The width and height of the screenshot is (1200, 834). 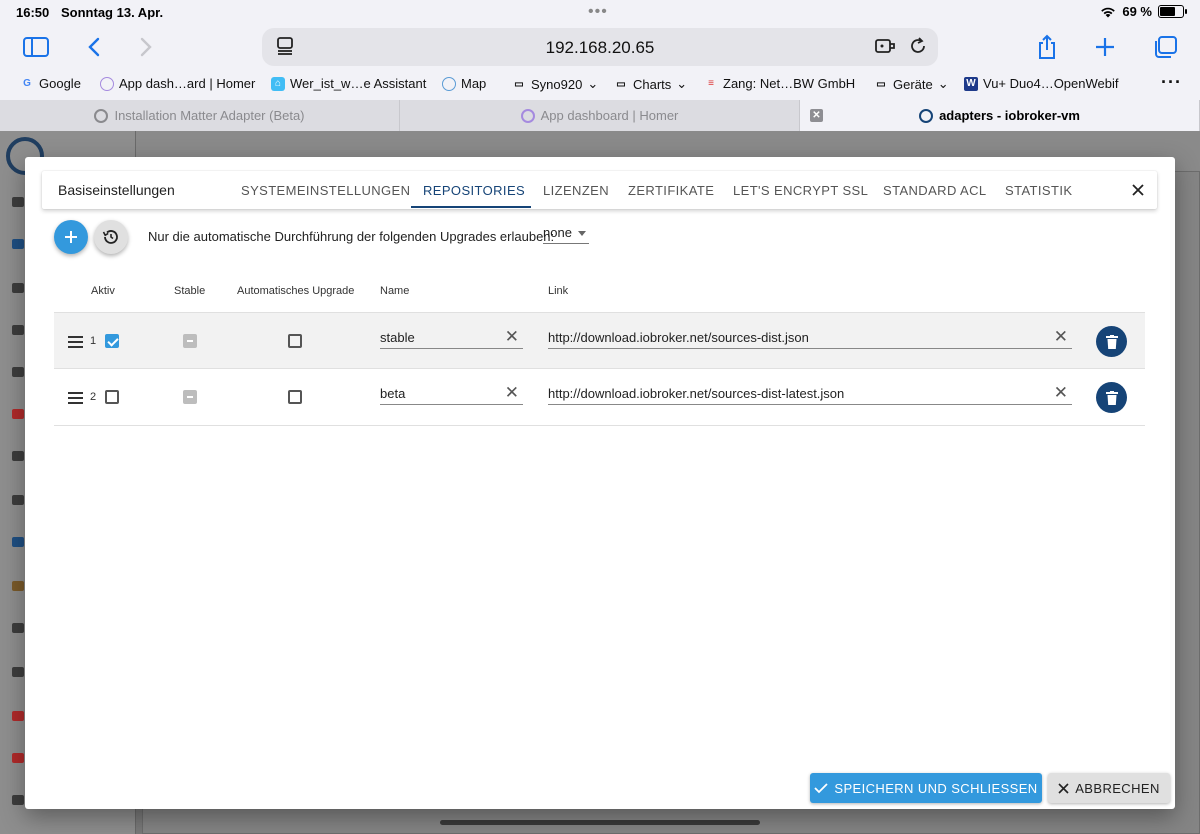 I want to click on active-tab-indicator, so click(x=471, y=207).